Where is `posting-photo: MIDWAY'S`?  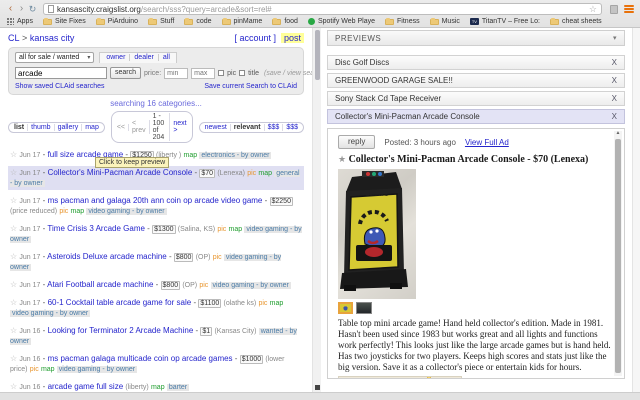
posting-photo: MIDWAY'S is located at coordinates (377, 234).